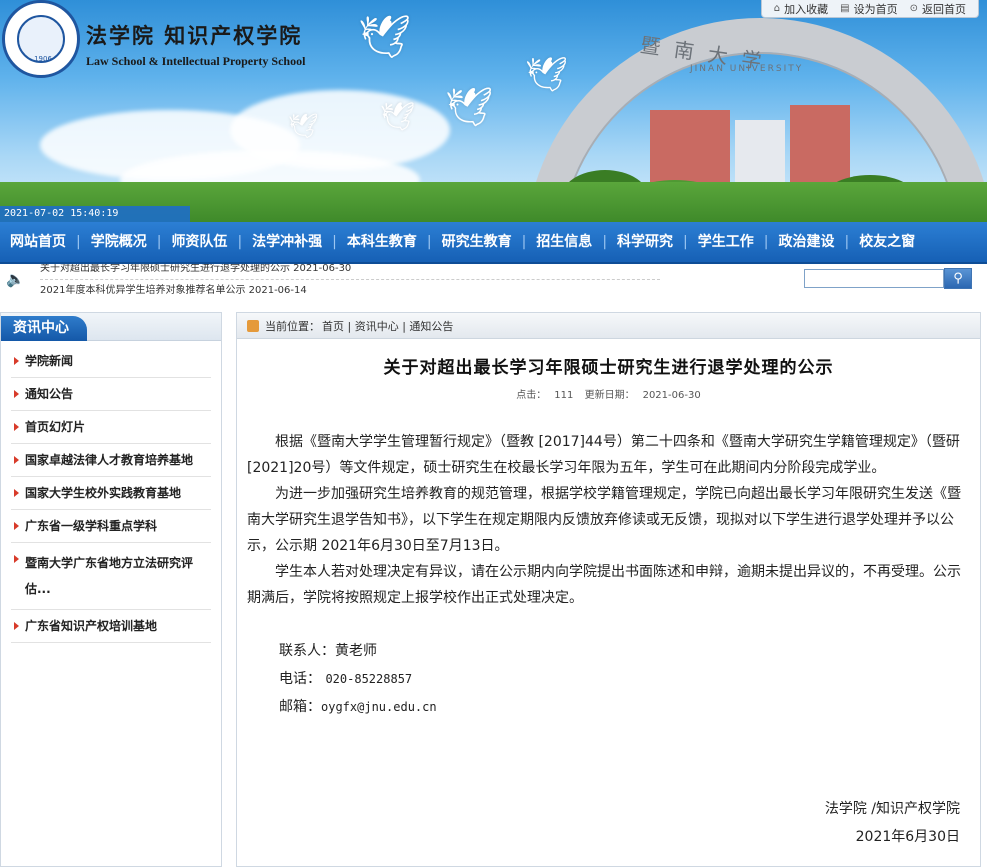 The image size is (987, 867). I want to click on updated-label: 更新日期：, so click(609, 395).